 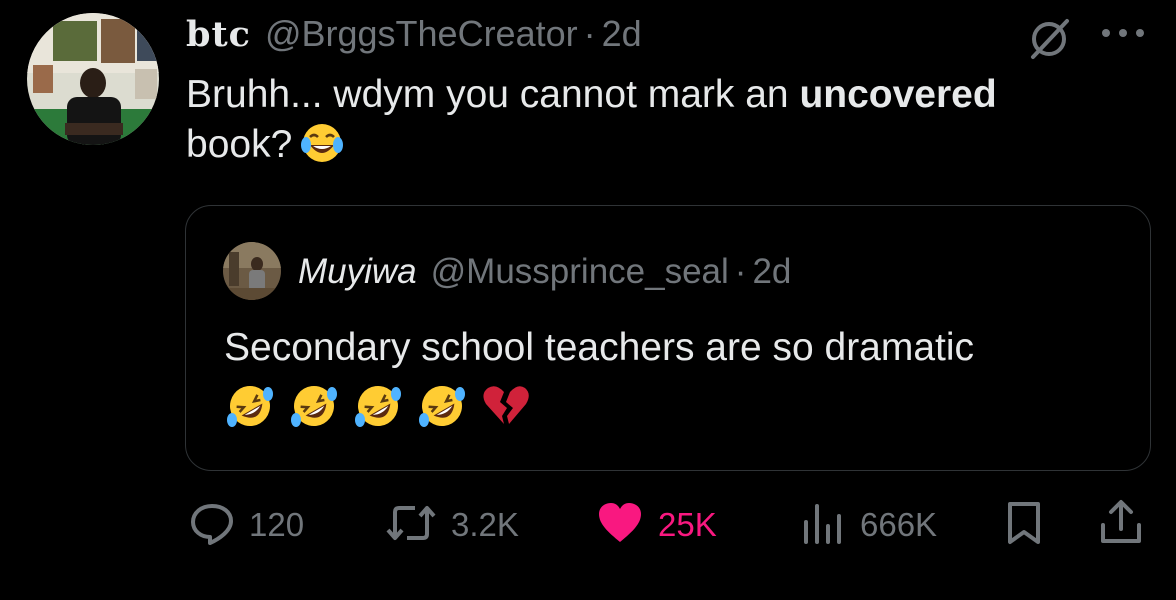 I want to click on quoted-tweet-timestamp: 2d, so click(x=771, y=272).